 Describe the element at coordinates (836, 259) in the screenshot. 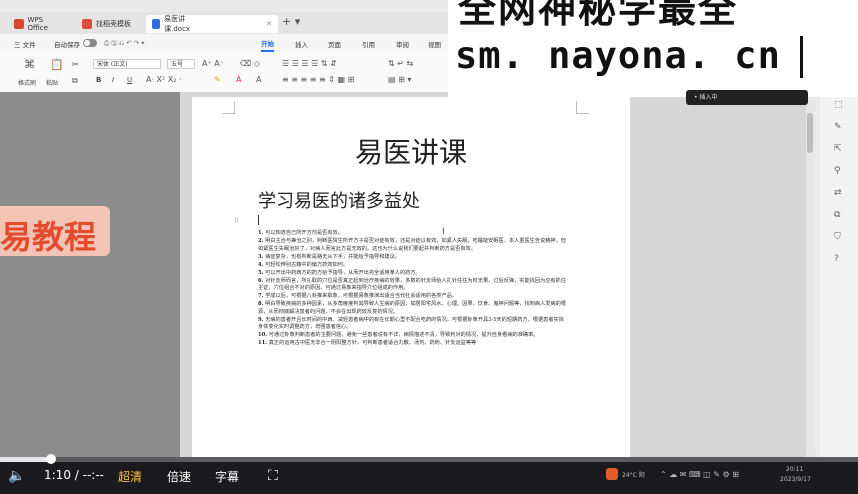

I see `help-icon: ?` at that location.